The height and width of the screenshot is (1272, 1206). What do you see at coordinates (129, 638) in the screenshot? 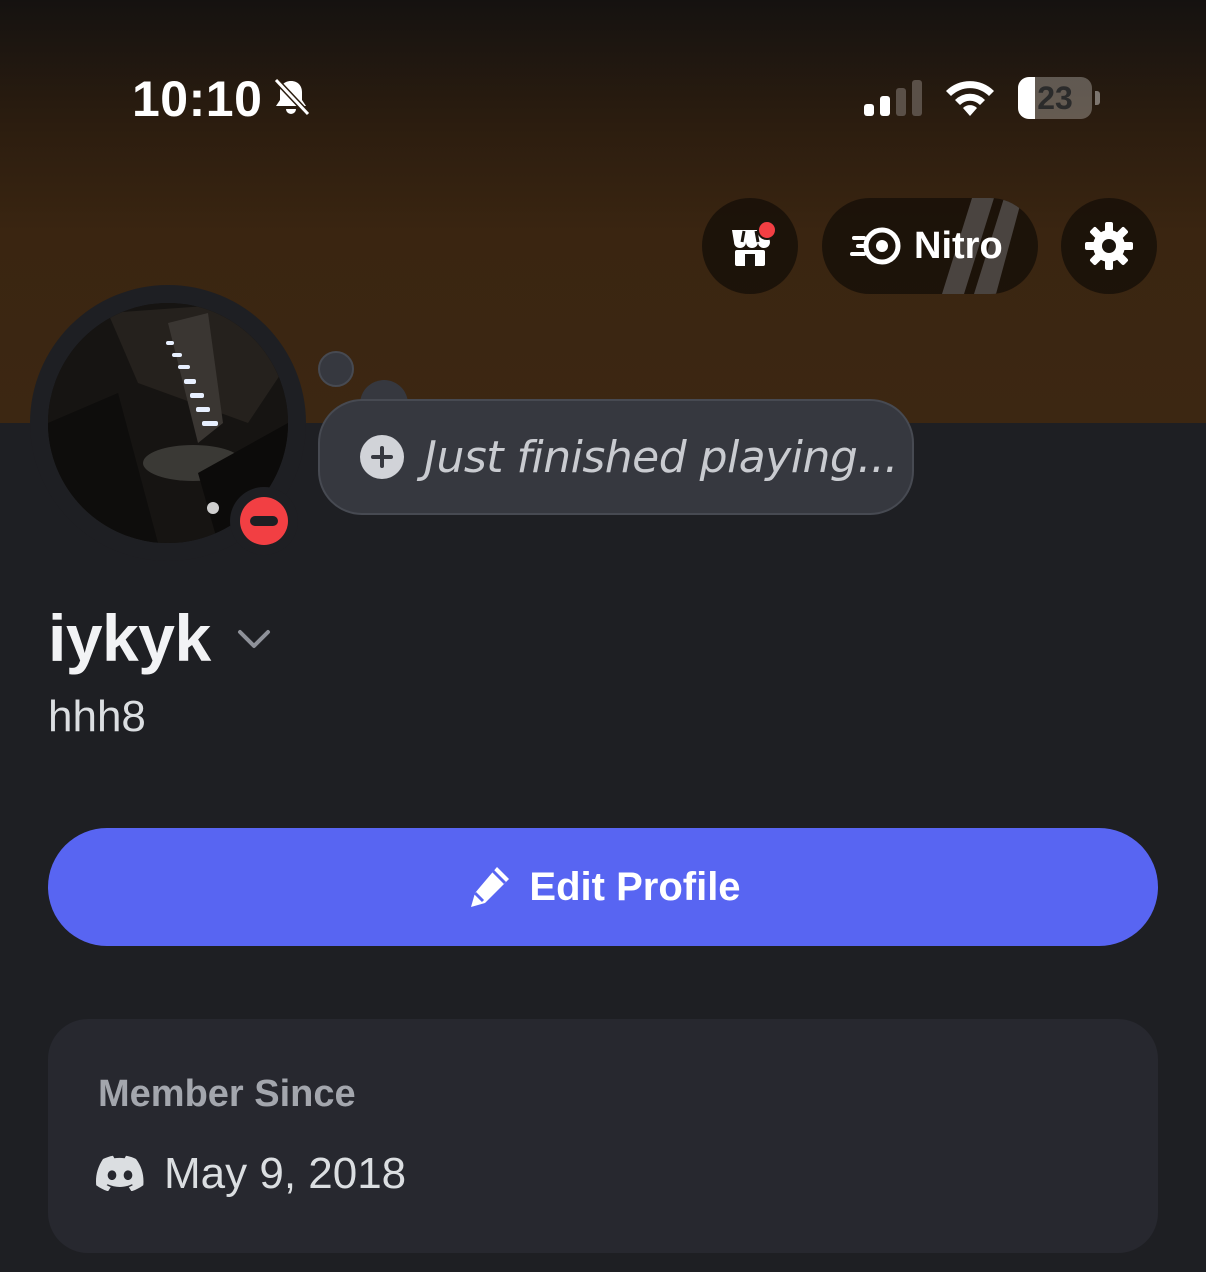
I see `display-name: iykyk` at bounding box center [129, 638].